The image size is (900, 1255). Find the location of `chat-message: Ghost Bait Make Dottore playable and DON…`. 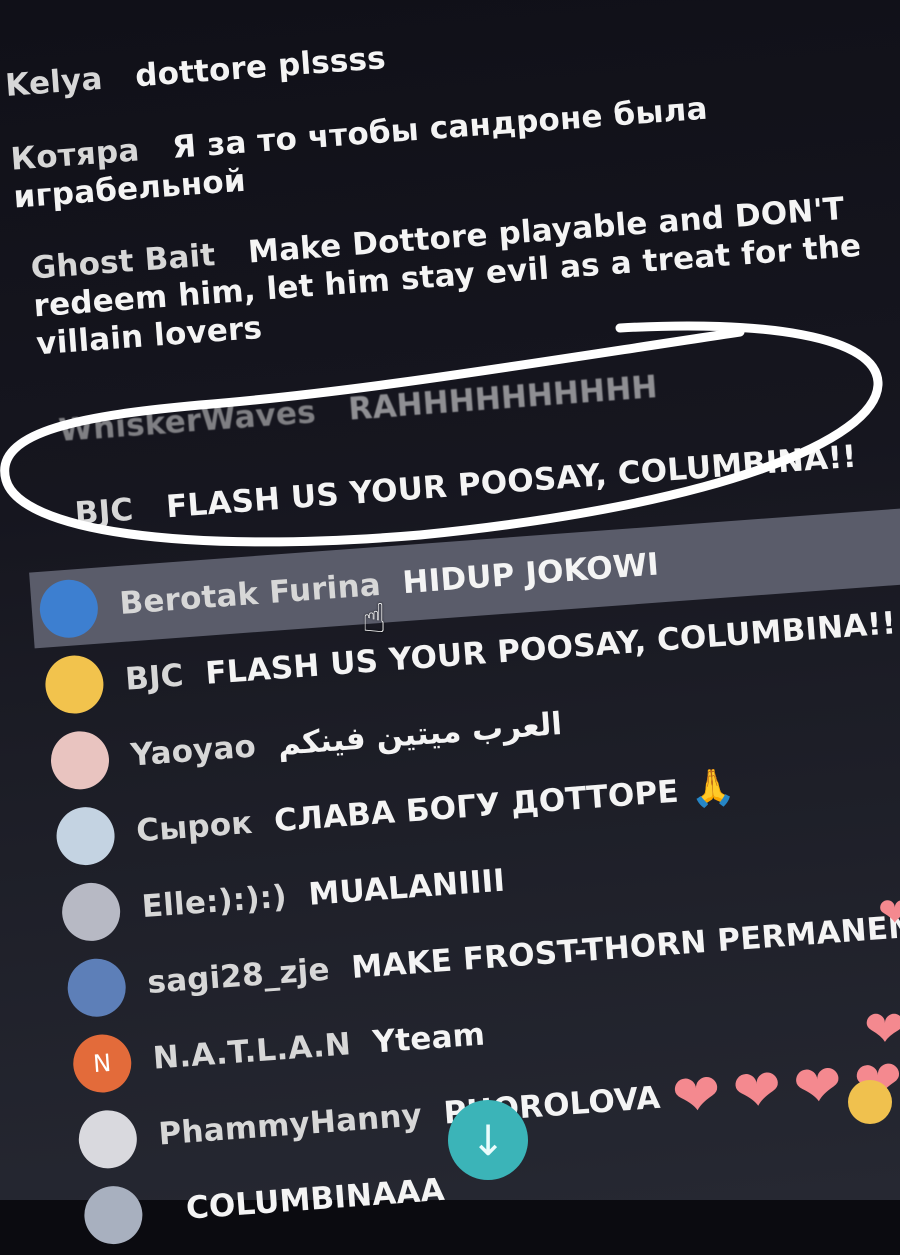

chat-message: Ghost Bait Make Dottore playable and DON… is located at coordinates (453, 274).